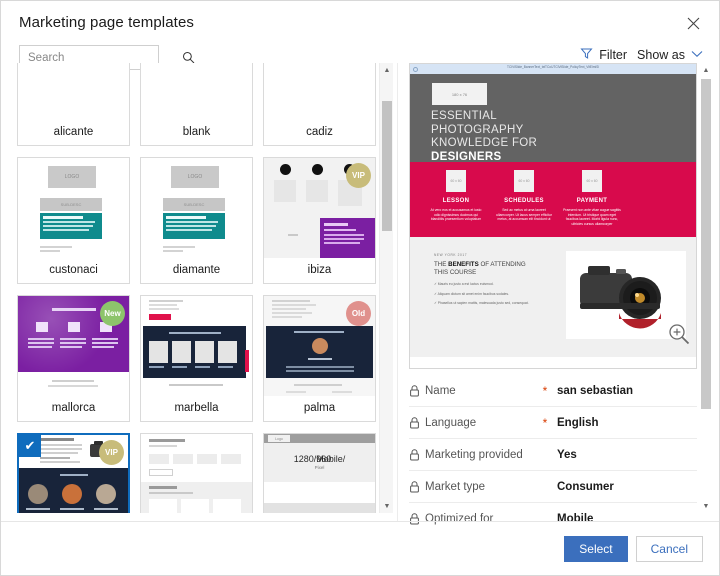  What do you see at coordinates (319, 408) in the screenshot?
I see `template-name: palma` at bounding box center [319, 408].